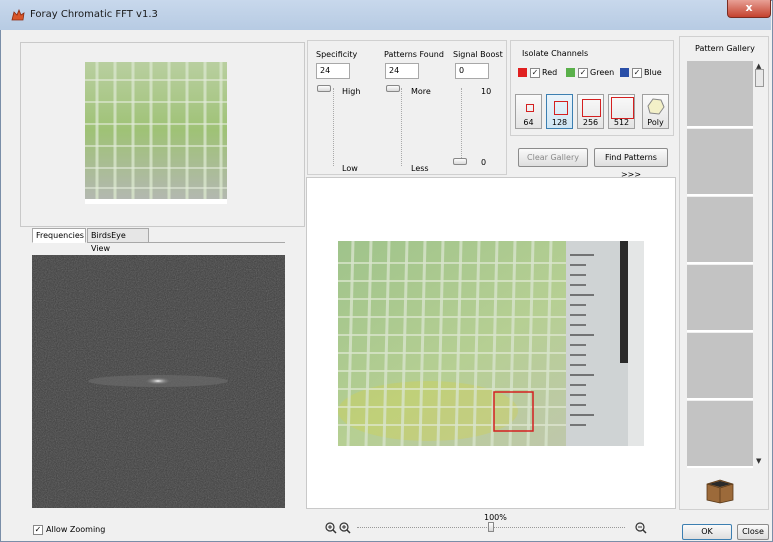 This screenshot has height=542, width=773. Describe the element at coordinates (550, 72) in the screenshot. I see `red-channel-label: Red` at that location.